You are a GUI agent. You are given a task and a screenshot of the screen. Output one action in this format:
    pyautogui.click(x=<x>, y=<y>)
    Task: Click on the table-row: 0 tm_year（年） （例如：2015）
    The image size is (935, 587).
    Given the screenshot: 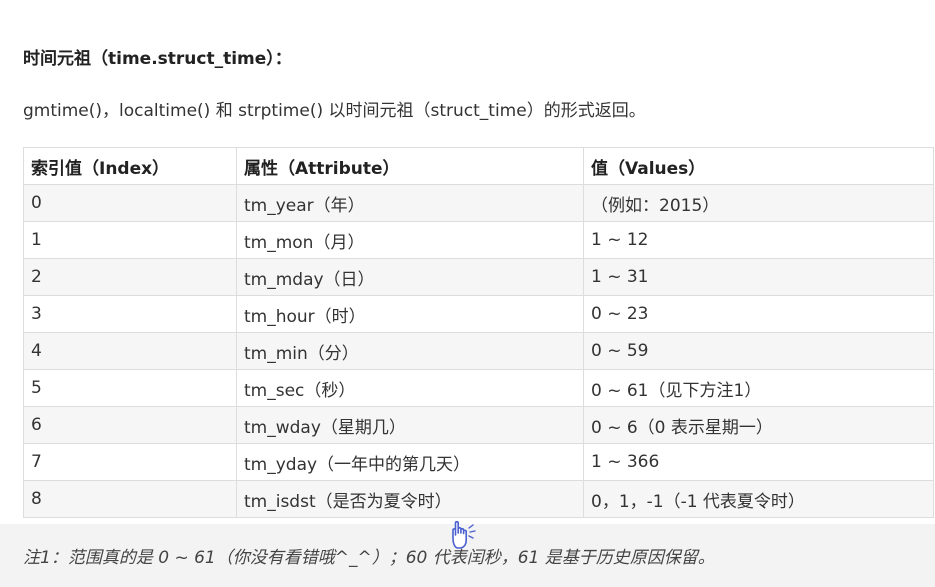 What is the action you would take?
    pyautogui.click(x=478, y=203)
    